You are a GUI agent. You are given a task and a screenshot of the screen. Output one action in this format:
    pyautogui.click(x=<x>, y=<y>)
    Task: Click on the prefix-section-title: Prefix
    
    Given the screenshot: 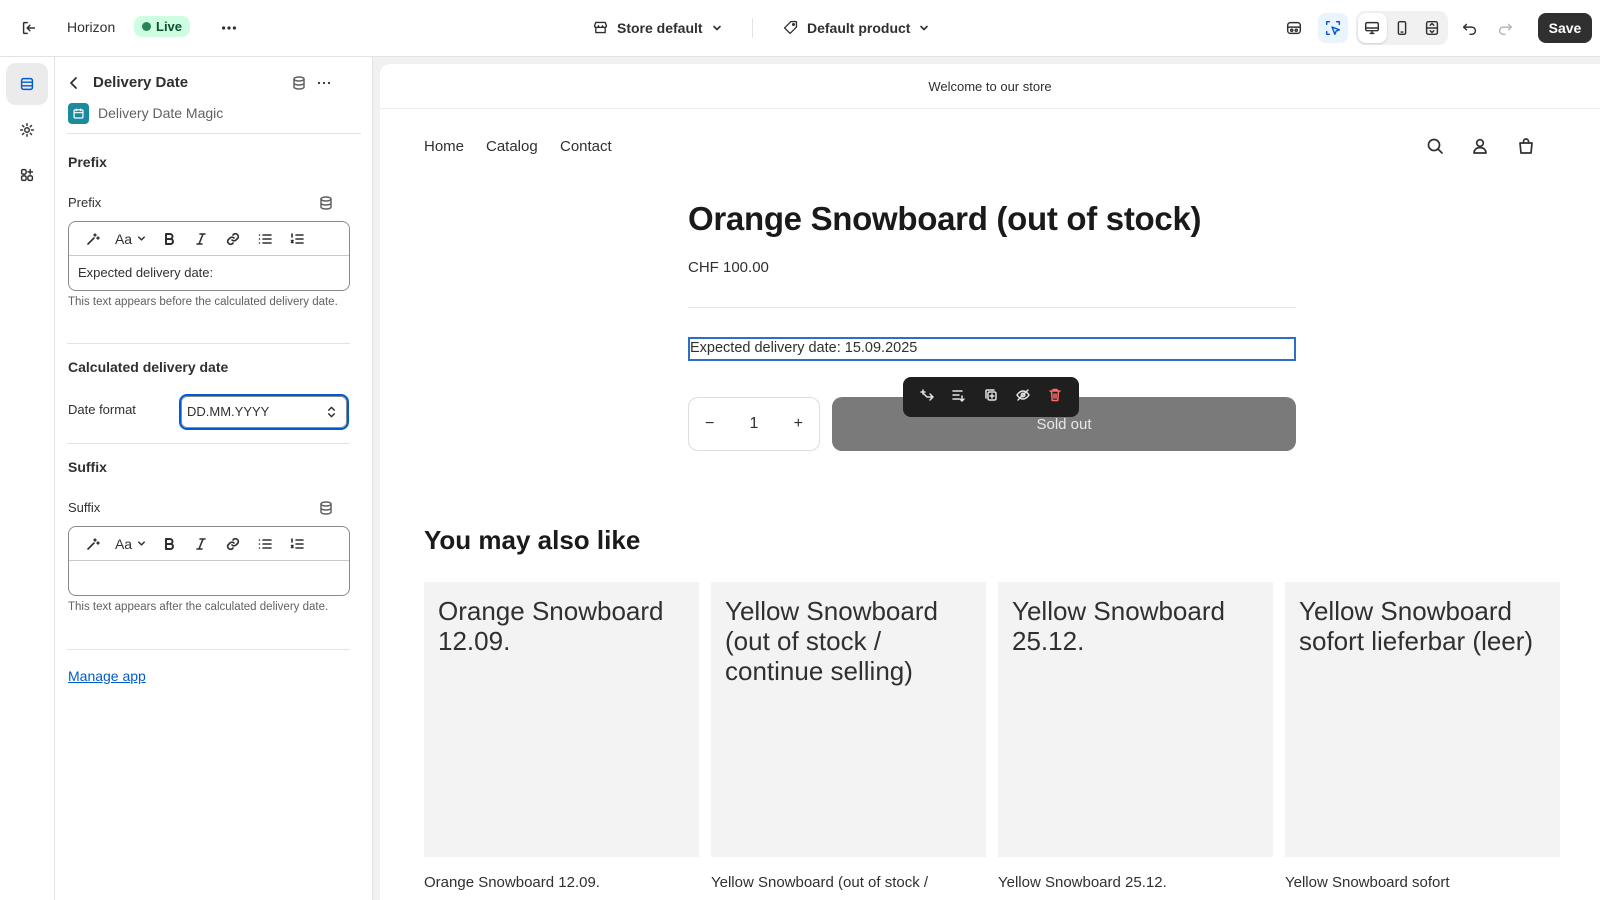 What is the action you would take?
    pyautogui.click(x=87, y=162)
    